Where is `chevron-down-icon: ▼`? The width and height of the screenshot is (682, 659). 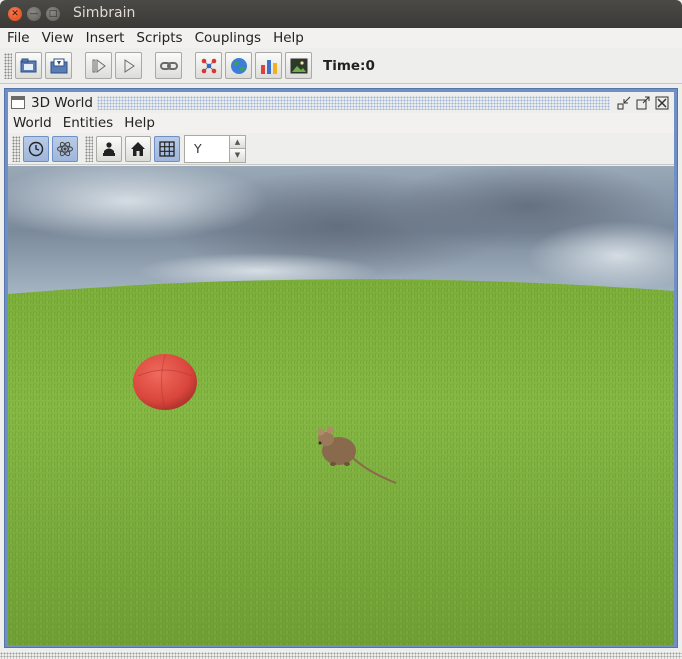 chevron-down-icon: ▼ is located at coordinates (237, 155).